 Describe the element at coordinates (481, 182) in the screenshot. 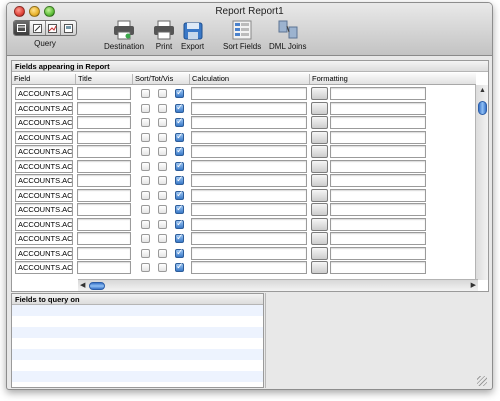

I see `vertical-scrollbar: ▲` at that location.